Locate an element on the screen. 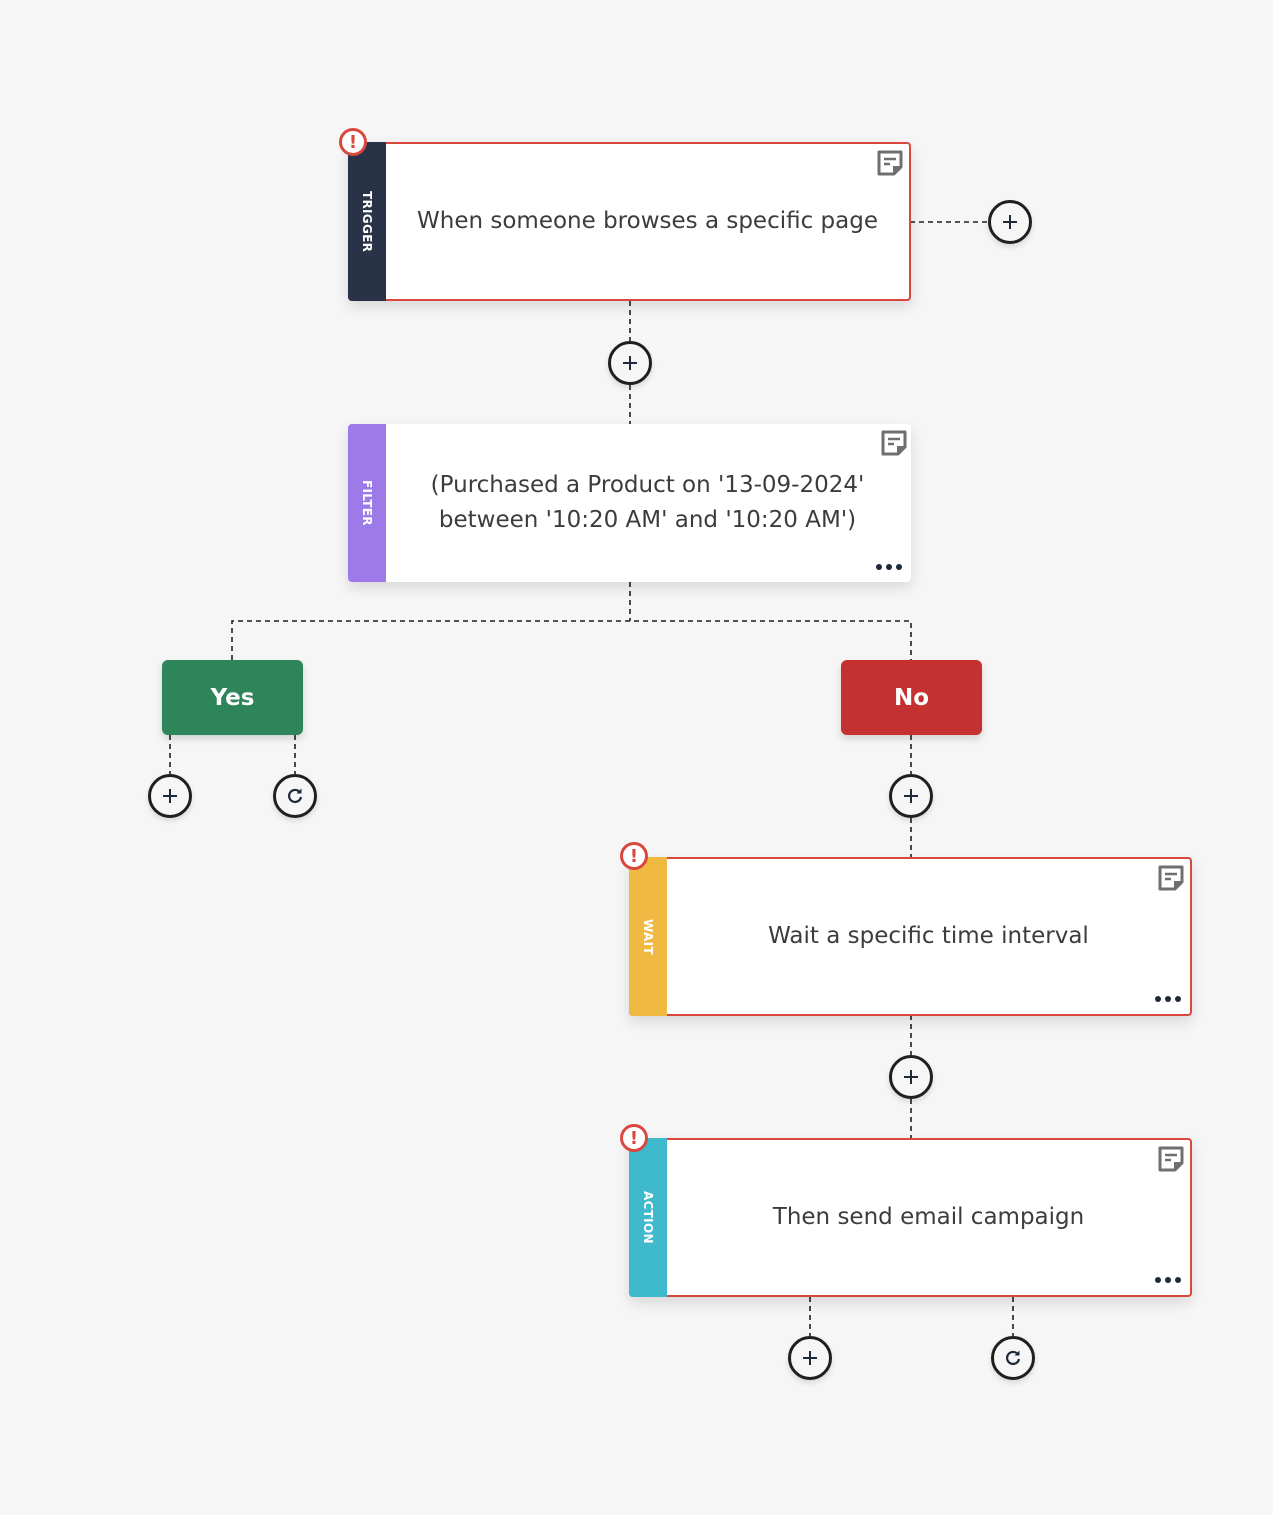 This screenshot has height=1515, width=1273. action-add-step-button is located at coordinates (810, 1358).